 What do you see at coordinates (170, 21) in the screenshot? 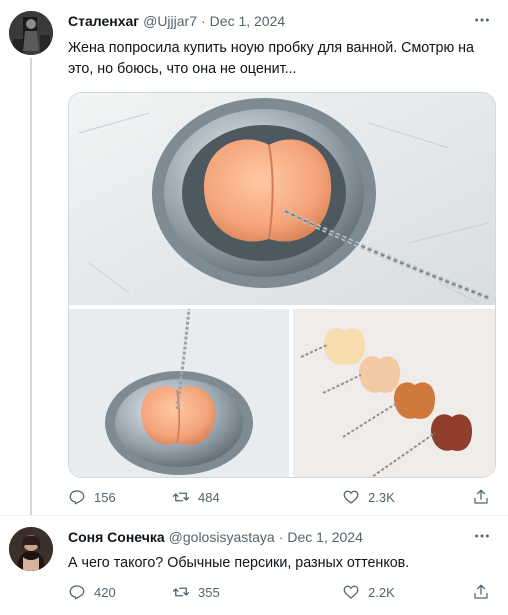
I see `author-handle: @Ujjjar7` at bounding box center [170, 21].